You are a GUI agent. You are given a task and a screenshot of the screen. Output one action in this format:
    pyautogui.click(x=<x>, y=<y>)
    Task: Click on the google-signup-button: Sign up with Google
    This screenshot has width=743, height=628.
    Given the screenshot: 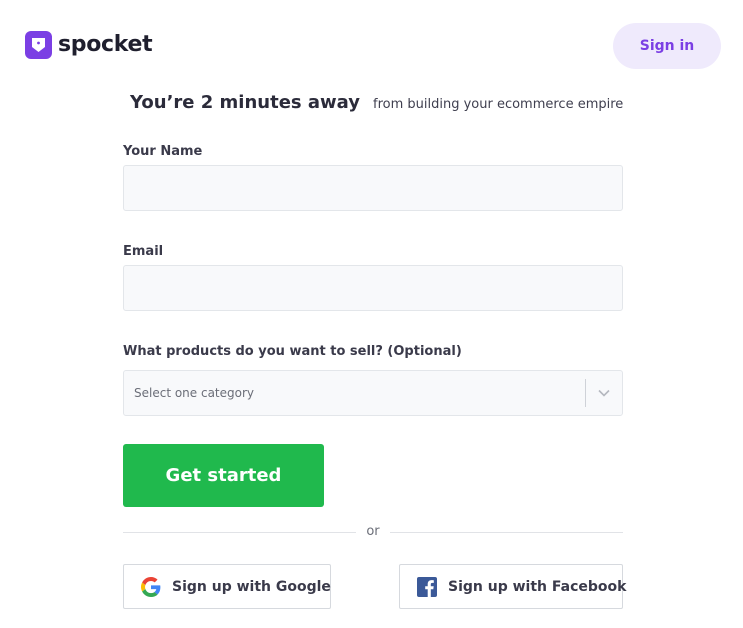 What is the action you would take?
    pyautogui.click(x=227, y=586)
    